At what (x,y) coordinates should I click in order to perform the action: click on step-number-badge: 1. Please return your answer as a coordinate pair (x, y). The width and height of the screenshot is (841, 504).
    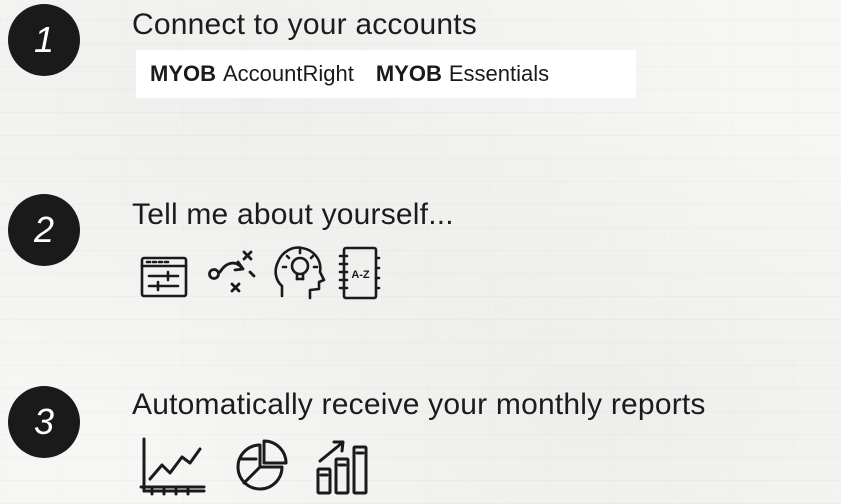
    Looking at the image, I should click on (44, 40).